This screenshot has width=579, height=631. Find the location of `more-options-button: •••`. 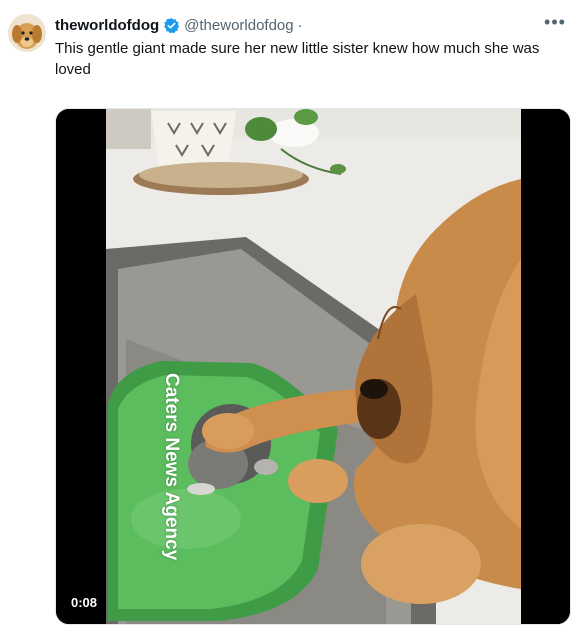

more-options-button: ••• is located at coordinates (555, 22).